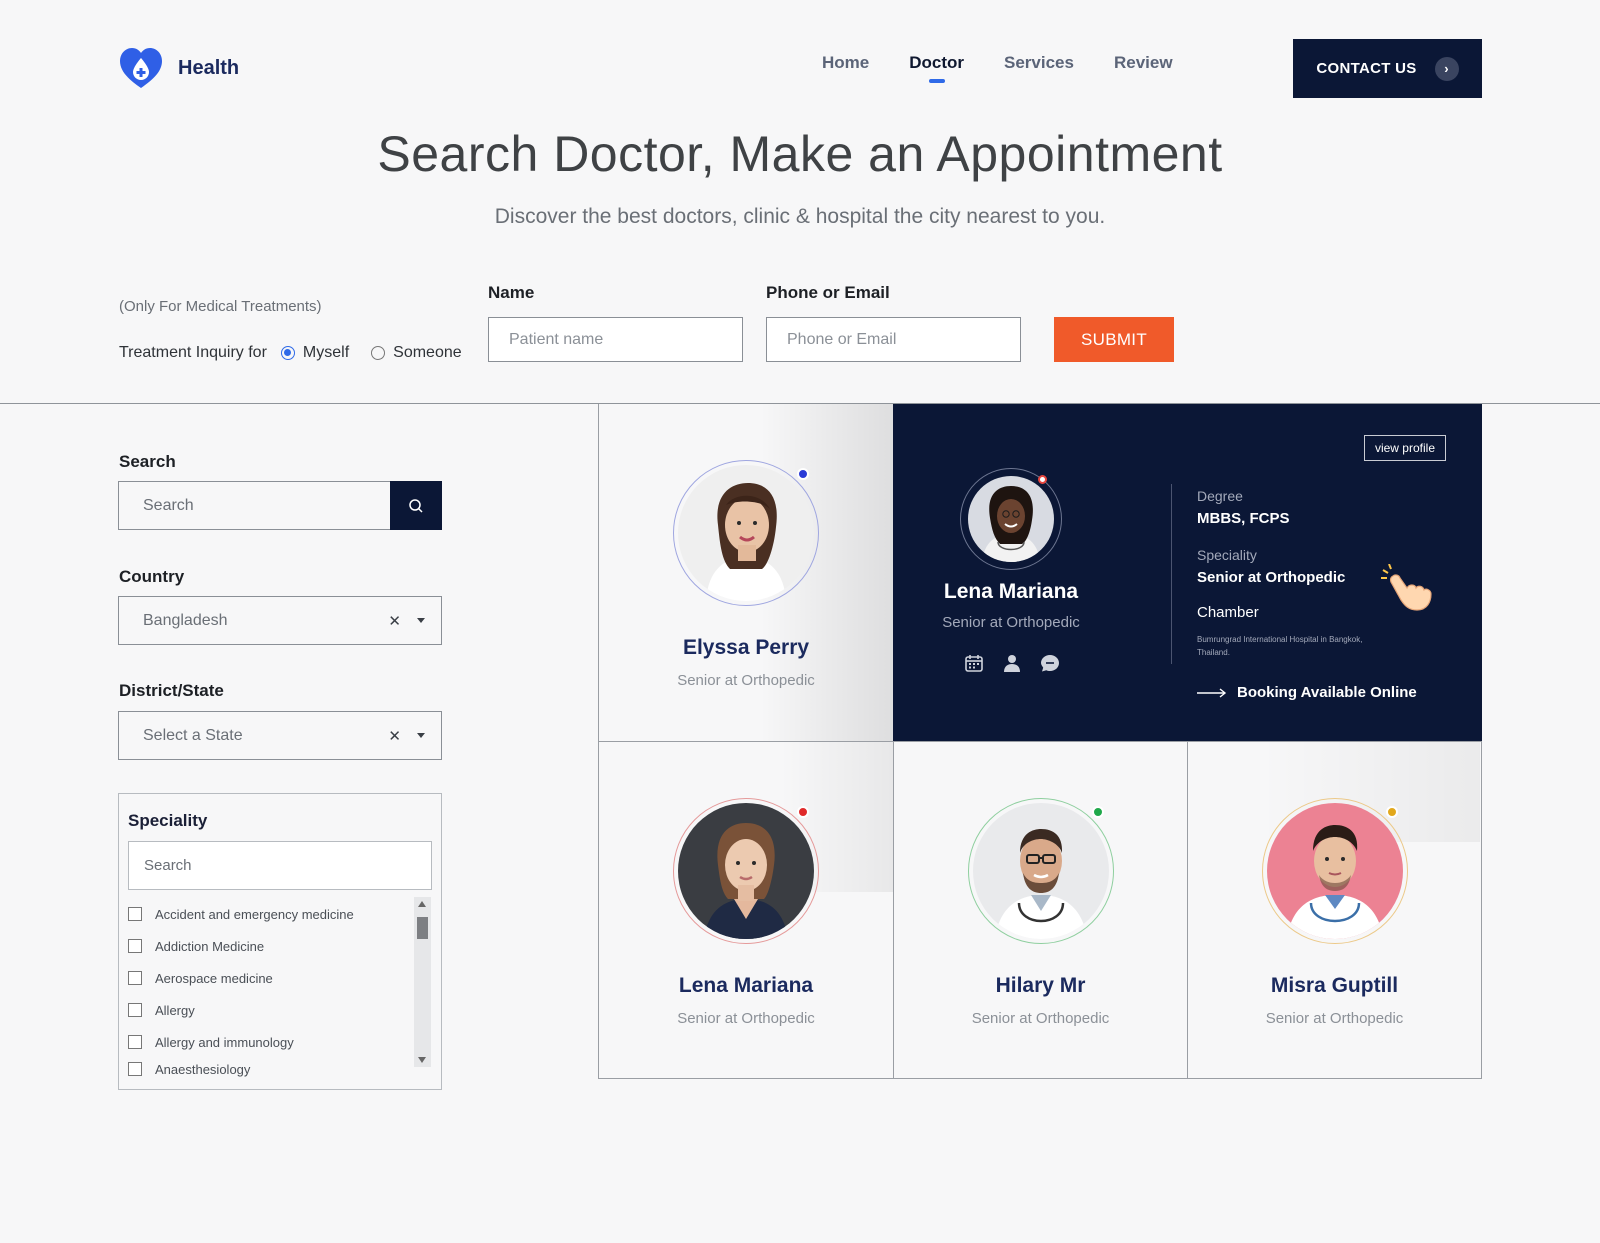  Describe the element at coordinates (1114, 339) in the screenshot. I see `submit-button: SUBMIT` at that location.